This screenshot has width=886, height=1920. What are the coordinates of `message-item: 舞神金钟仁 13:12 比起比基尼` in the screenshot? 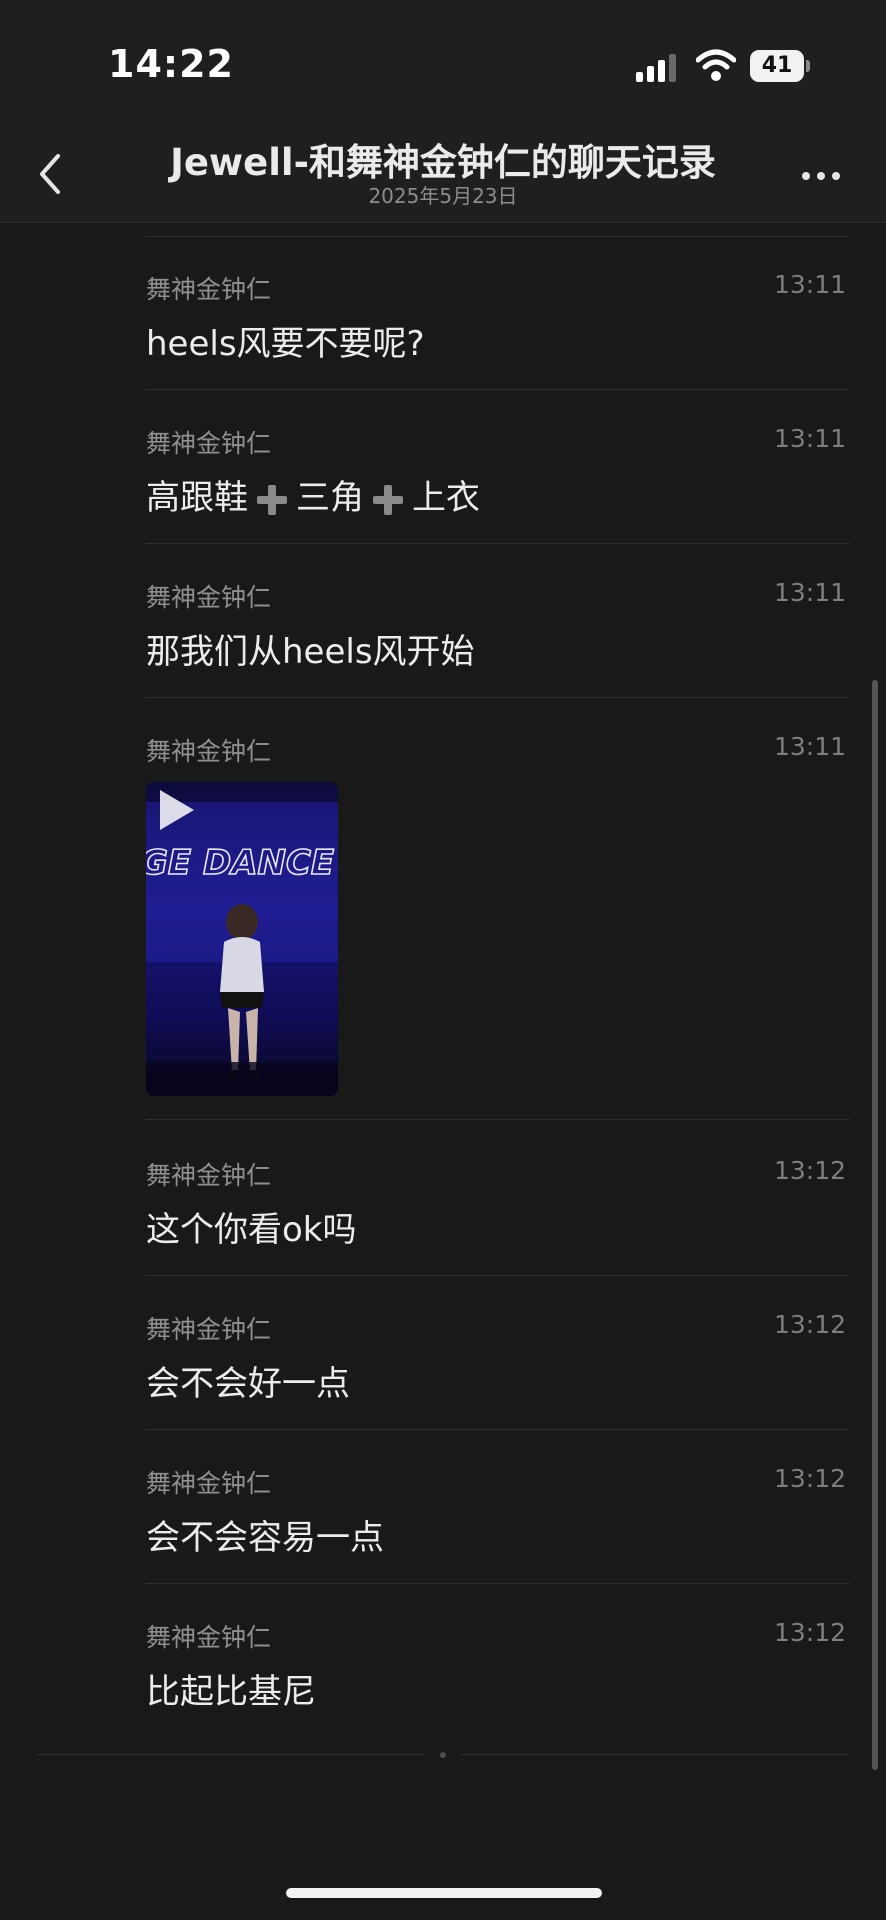 It's located at (498, 1671).